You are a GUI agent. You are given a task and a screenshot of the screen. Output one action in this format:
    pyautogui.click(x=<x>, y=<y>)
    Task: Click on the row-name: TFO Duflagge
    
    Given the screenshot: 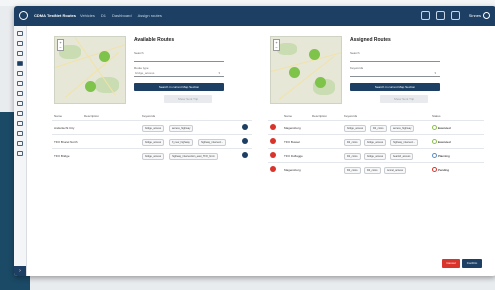 What is the action you would take?
    pyautogui.click(x=293, y=156)
    